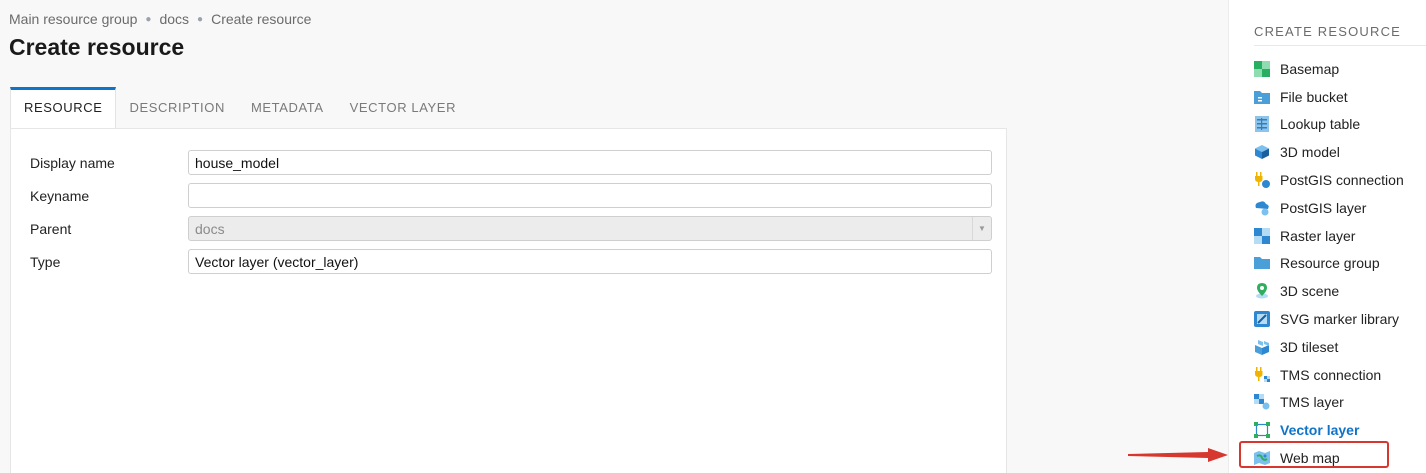  I want to click on lookup-table-icon, so click(1262, 124).